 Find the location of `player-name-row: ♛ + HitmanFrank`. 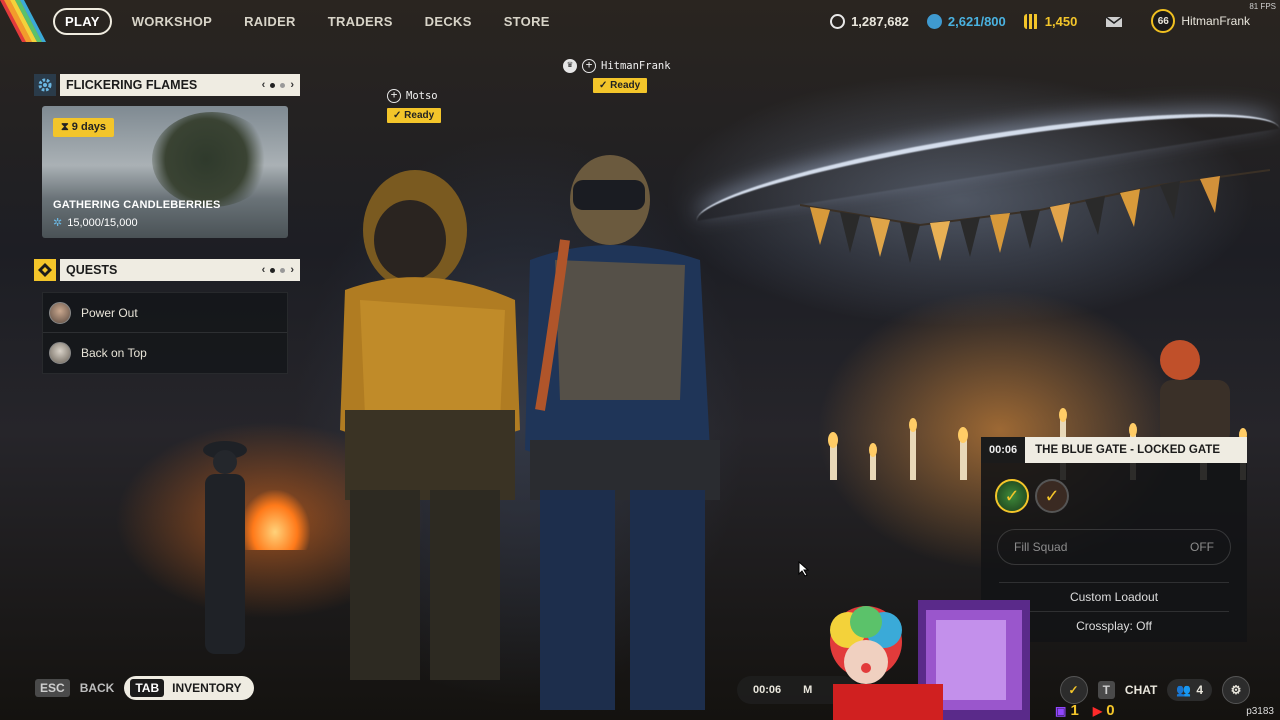

player-name-row: ♛ + HitmanFrank is located at coordinates (617, 66).